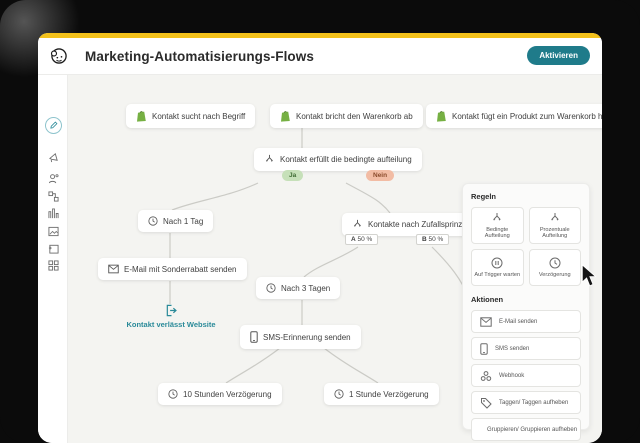 The width and height of the screenshot is (640, 443). I want to click on flow-split-icon, so click(53, 196).